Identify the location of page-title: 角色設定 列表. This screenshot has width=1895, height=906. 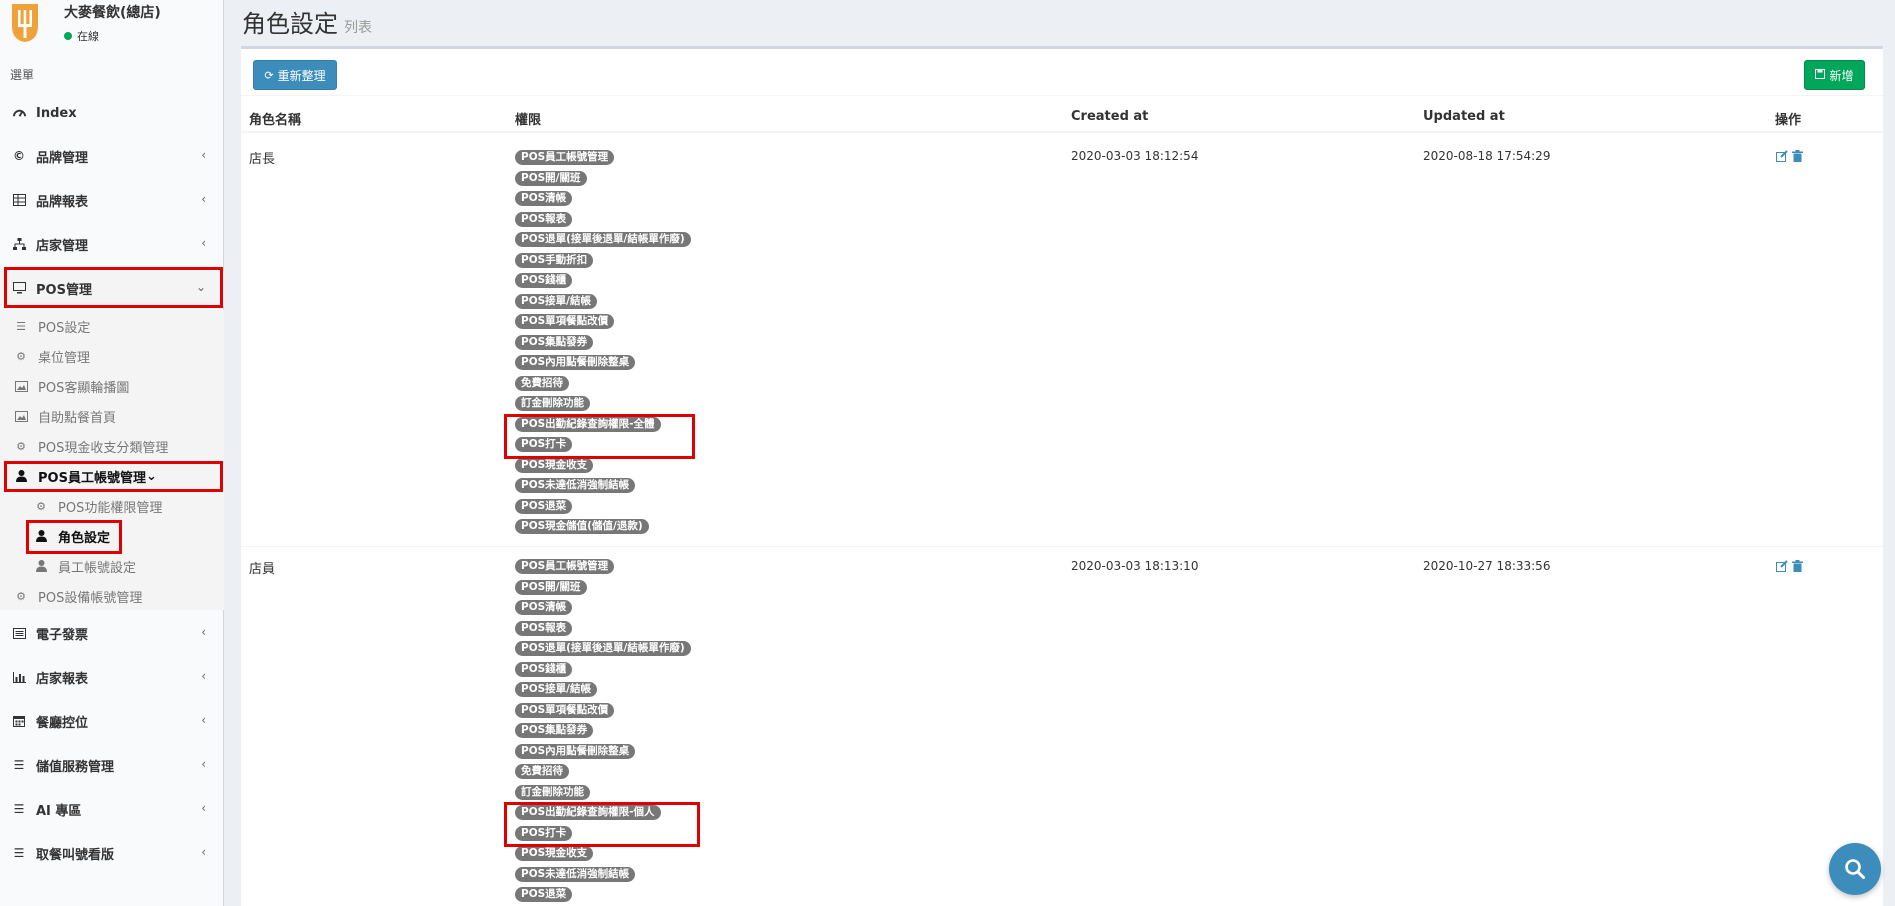
(307, 21).